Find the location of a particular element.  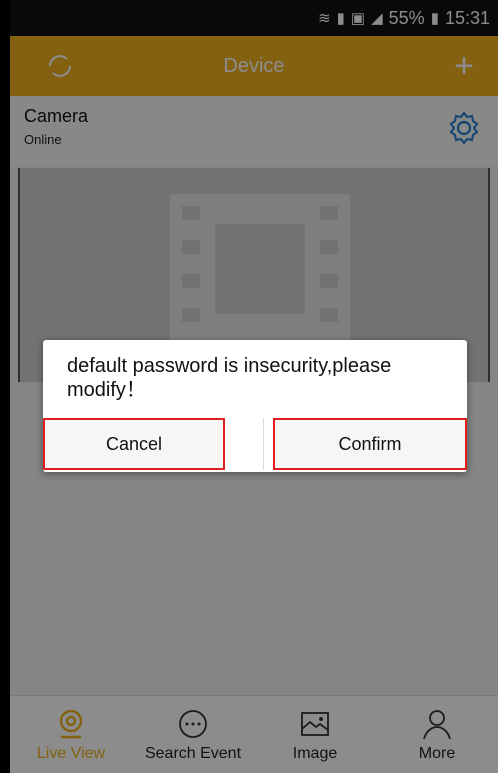

confirm-button: Confirm is located at coordinates (370, 444).